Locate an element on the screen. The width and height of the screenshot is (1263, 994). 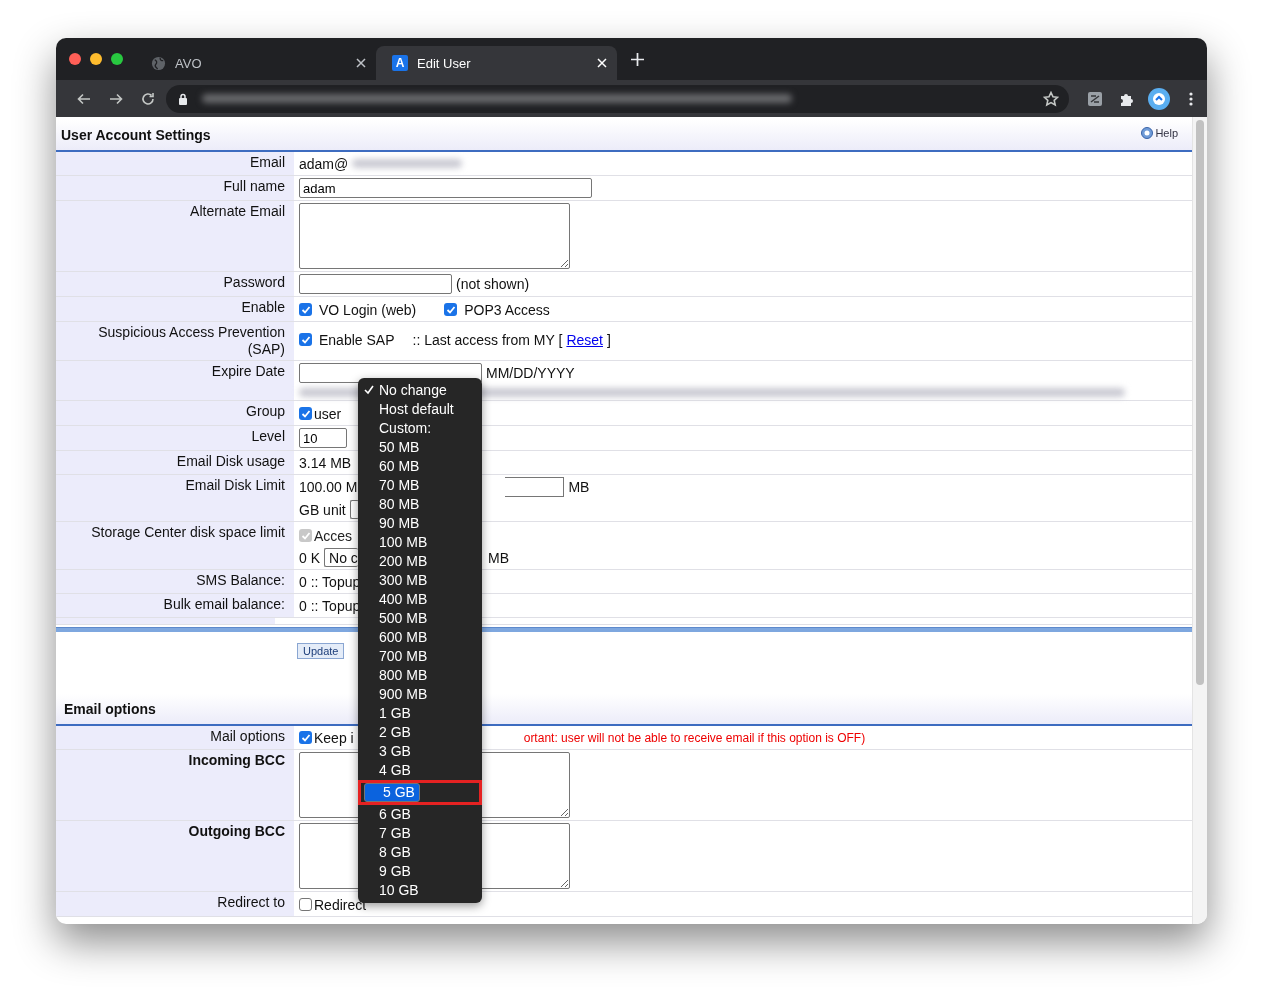
field-label: Full name is located at coordinates (175, 188).